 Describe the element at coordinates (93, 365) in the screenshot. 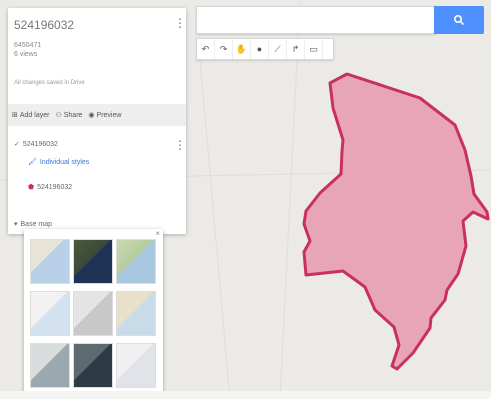

I see `basemap-thumb-dark-landmass` at that location.